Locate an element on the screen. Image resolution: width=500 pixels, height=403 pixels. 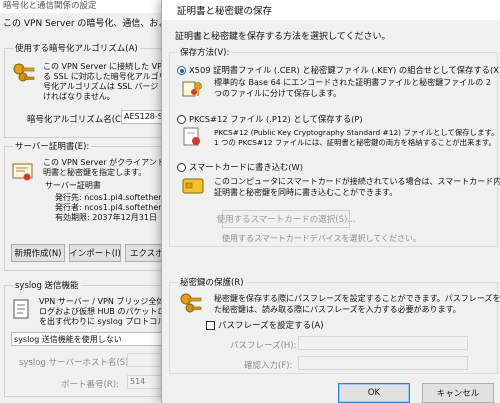
server-certificate-group-label: サーバー証明書(E): is located at coordinates (52, 146).